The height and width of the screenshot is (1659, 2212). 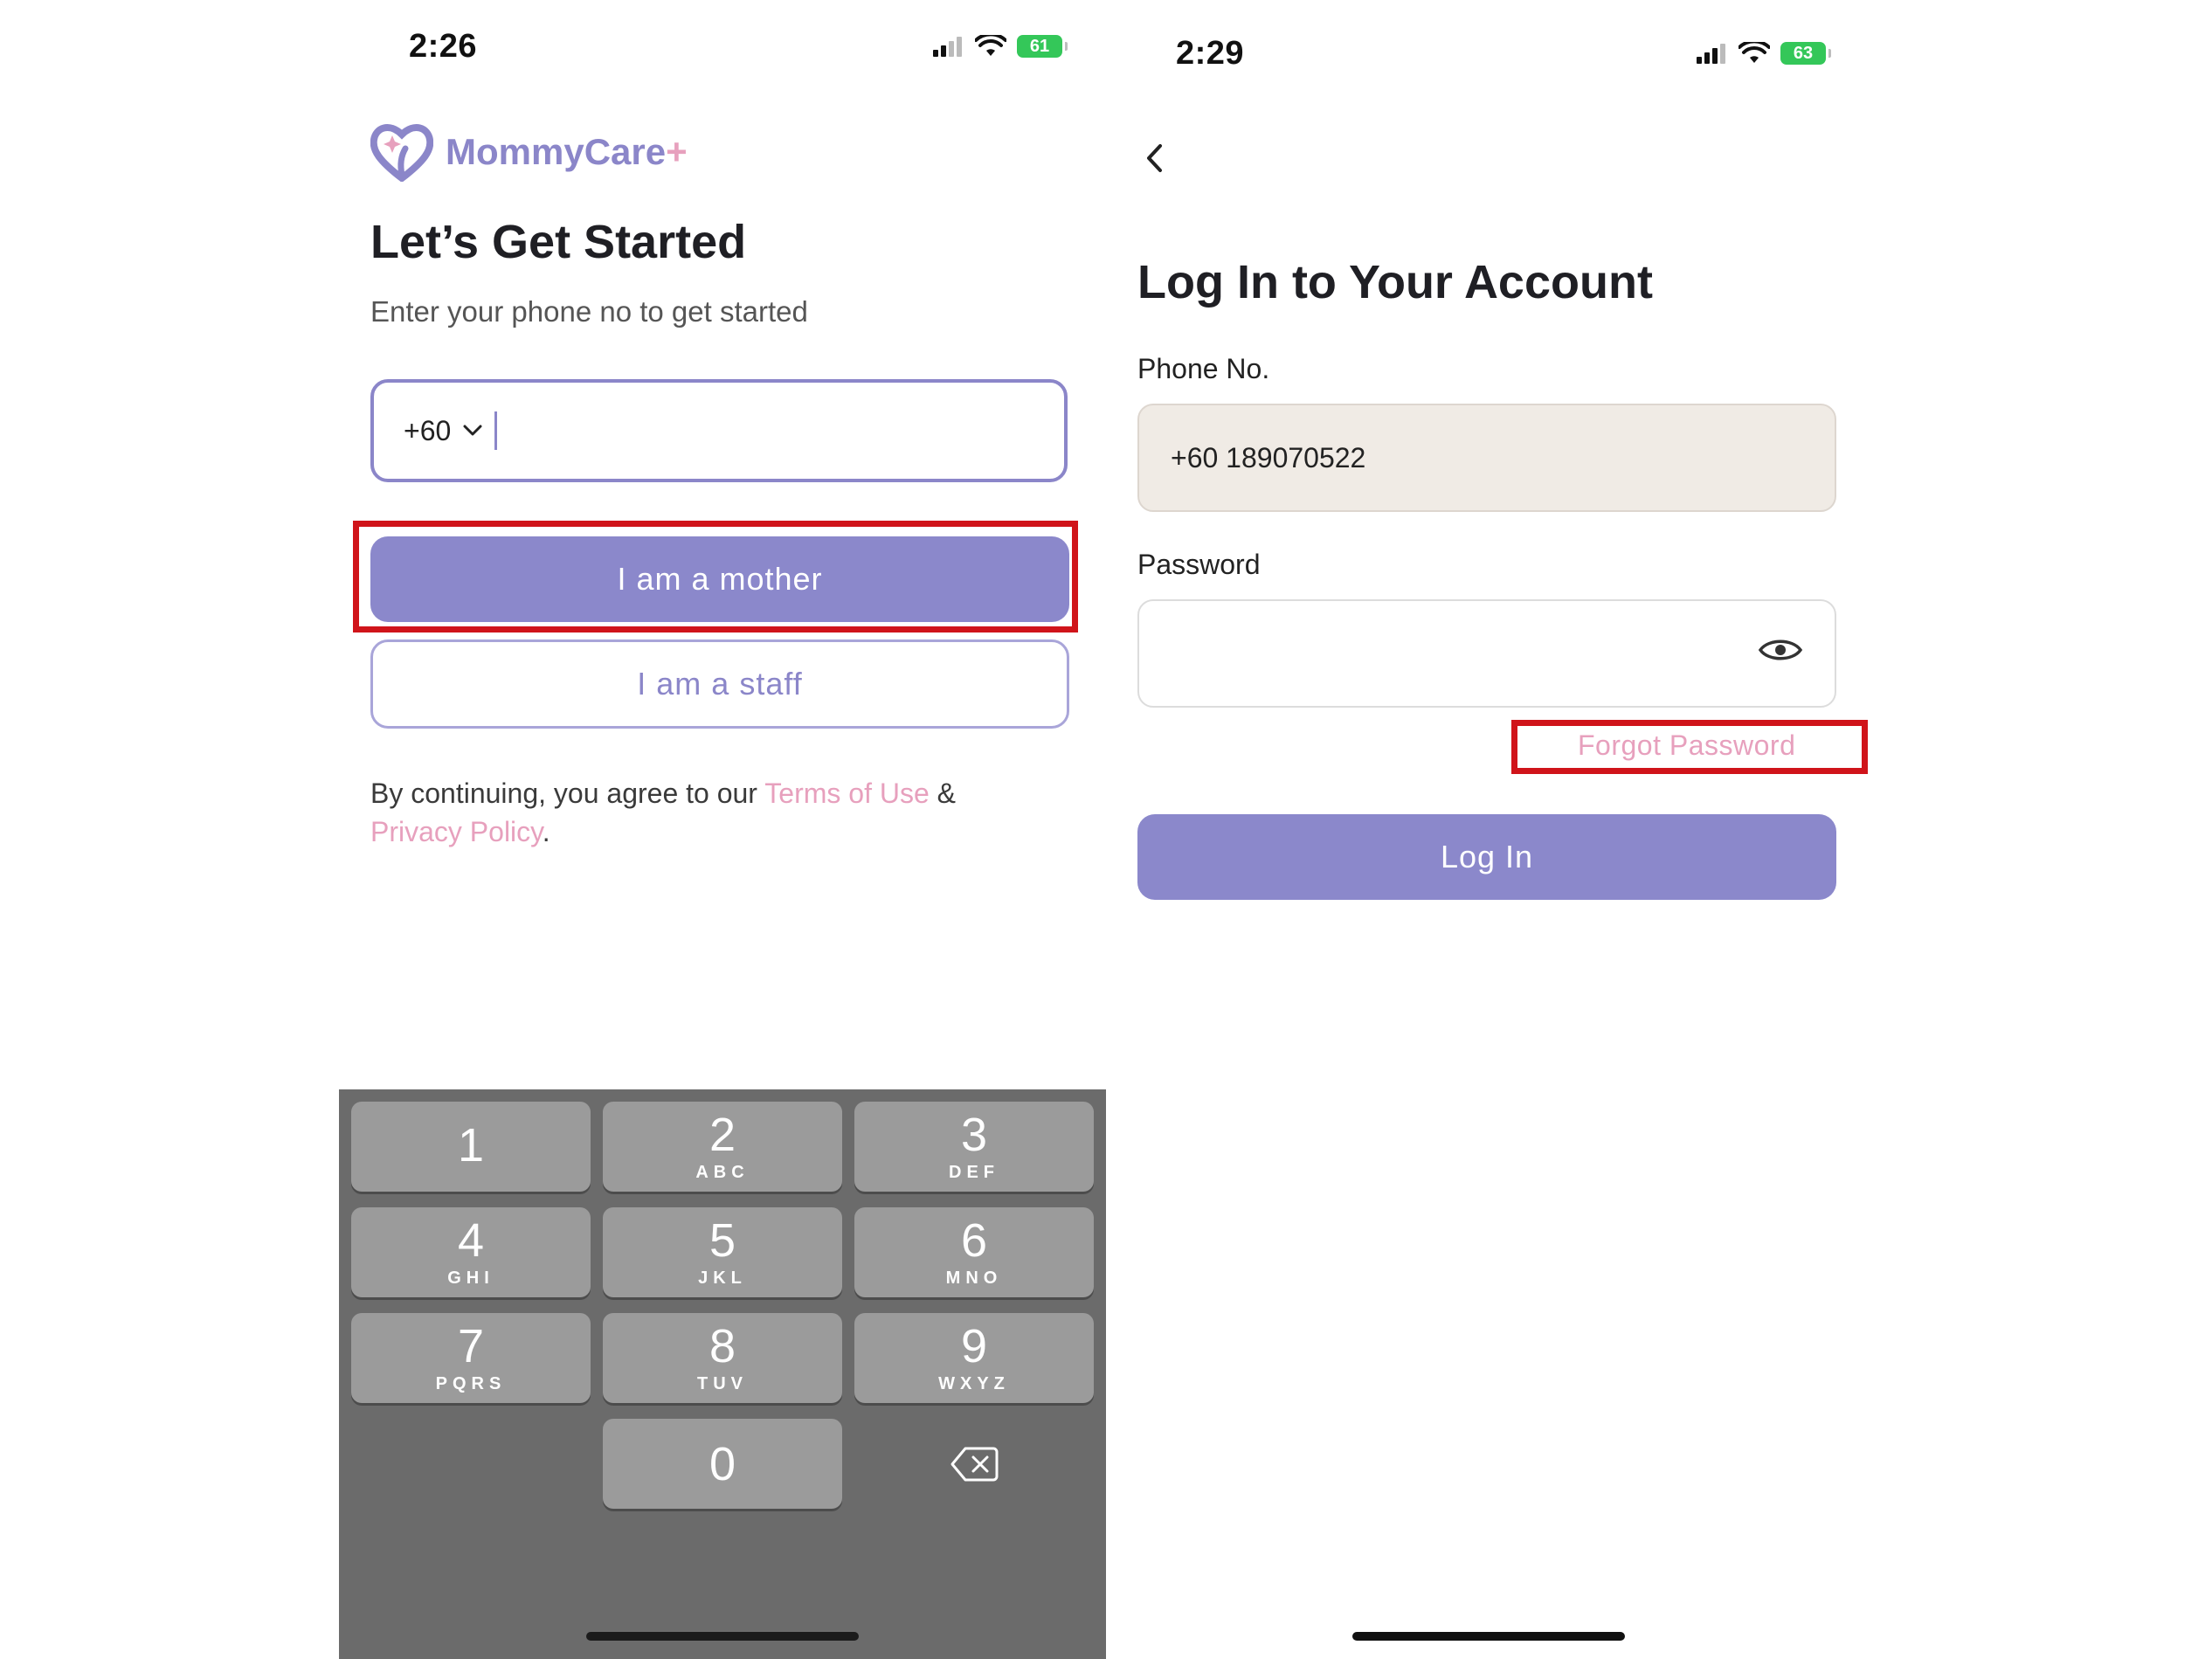 What do you see at coordinates (677, 151) in the screenshot?
I see `logo-plus: +` at bounding box center [677, 151].